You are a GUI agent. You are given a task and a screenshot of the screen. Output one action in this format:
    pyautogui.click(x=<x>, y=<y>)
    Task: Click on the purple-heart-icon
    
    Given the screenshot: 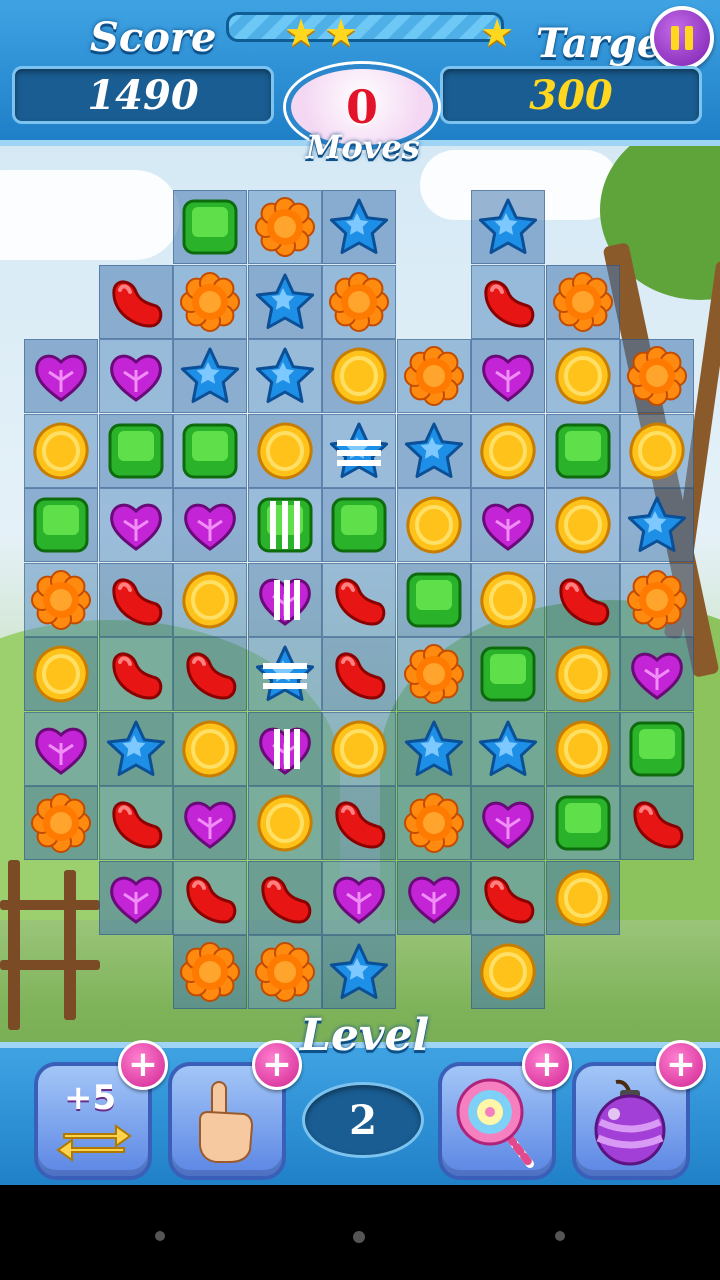 What is the action you would take?
    pyautogui.click(x=61, y=751)
    